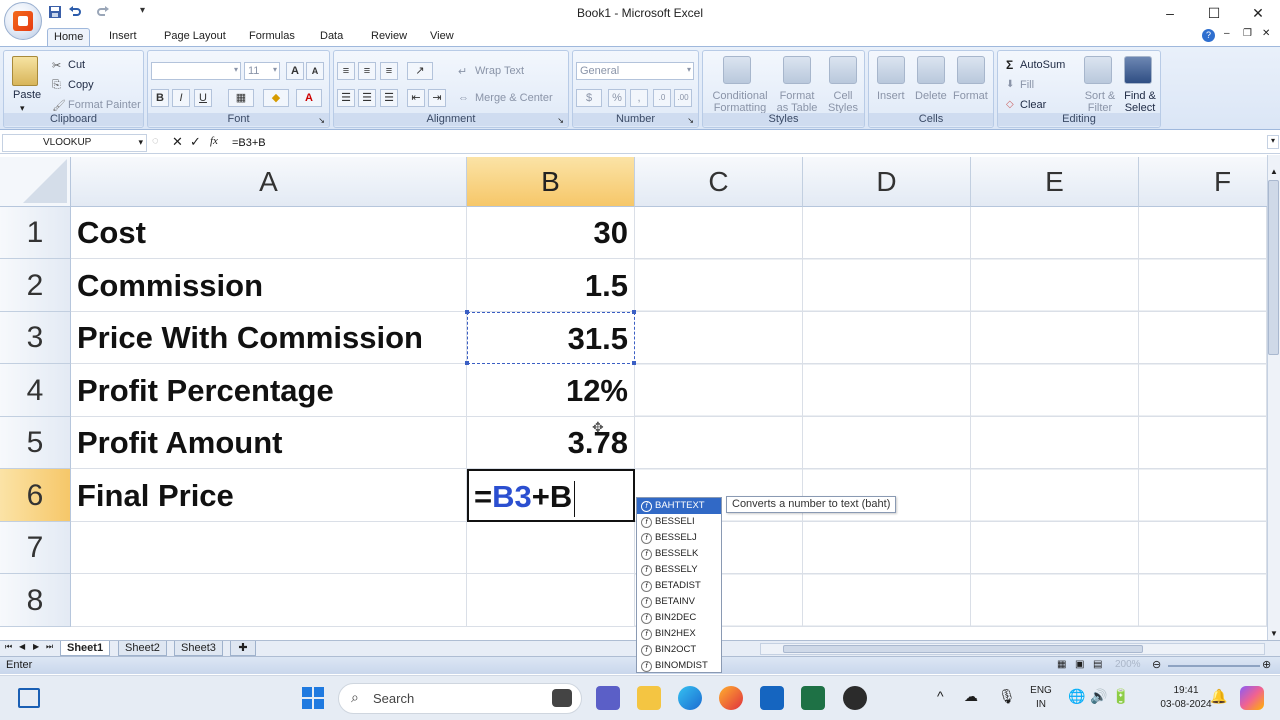 The height and width of the screenshot is (720, 1280). Describe the element at coordinates (679, 602) in the screenshot. I see `autocomplete-item: f BETAINV` at that location.